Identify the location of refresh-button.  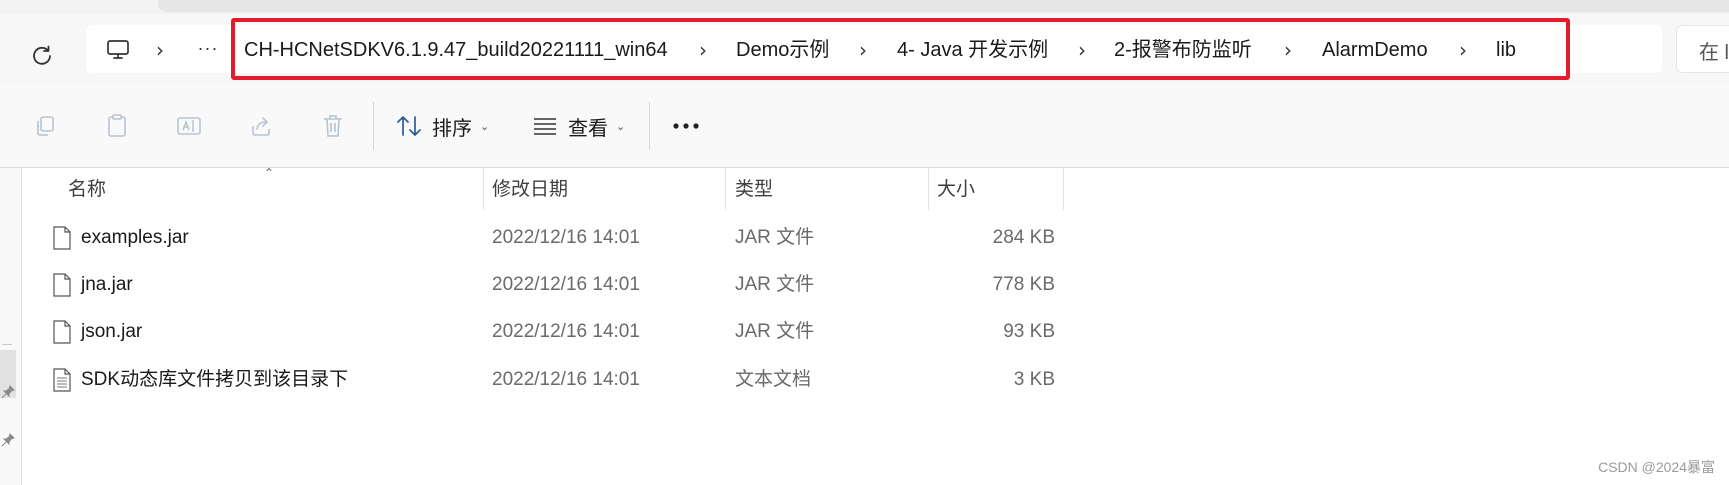
(42, 56).